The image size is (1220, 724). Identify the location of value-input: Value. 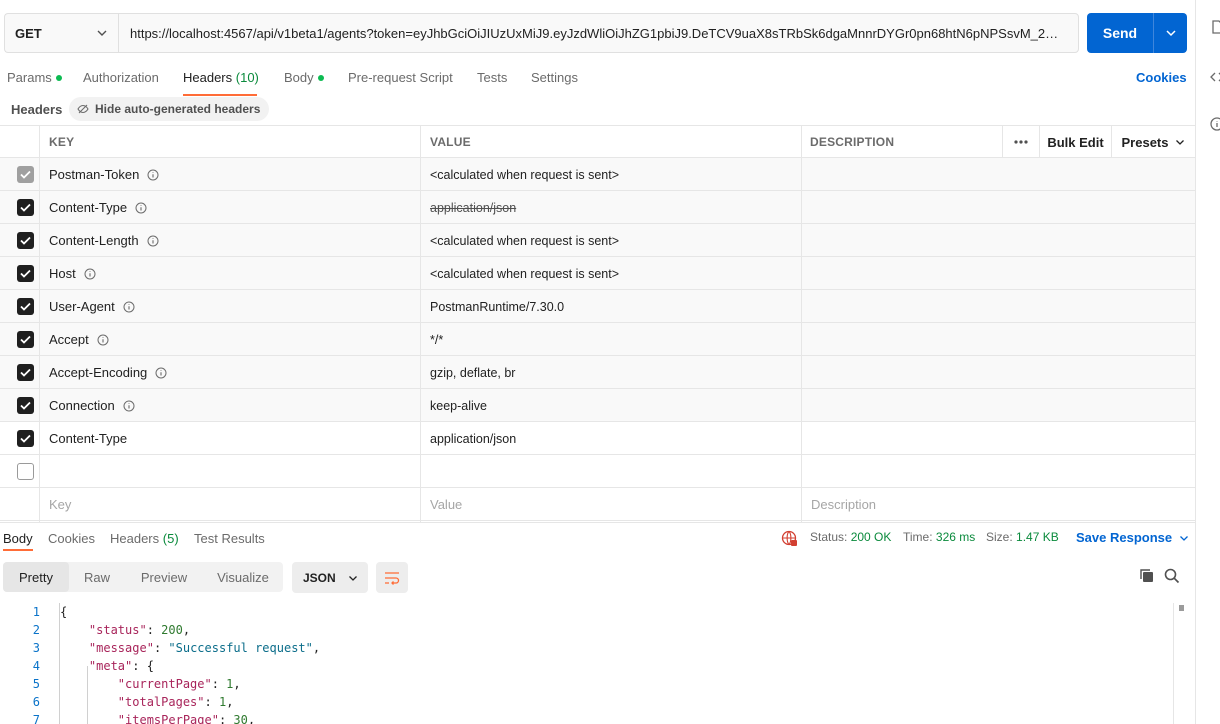
(446, 504).